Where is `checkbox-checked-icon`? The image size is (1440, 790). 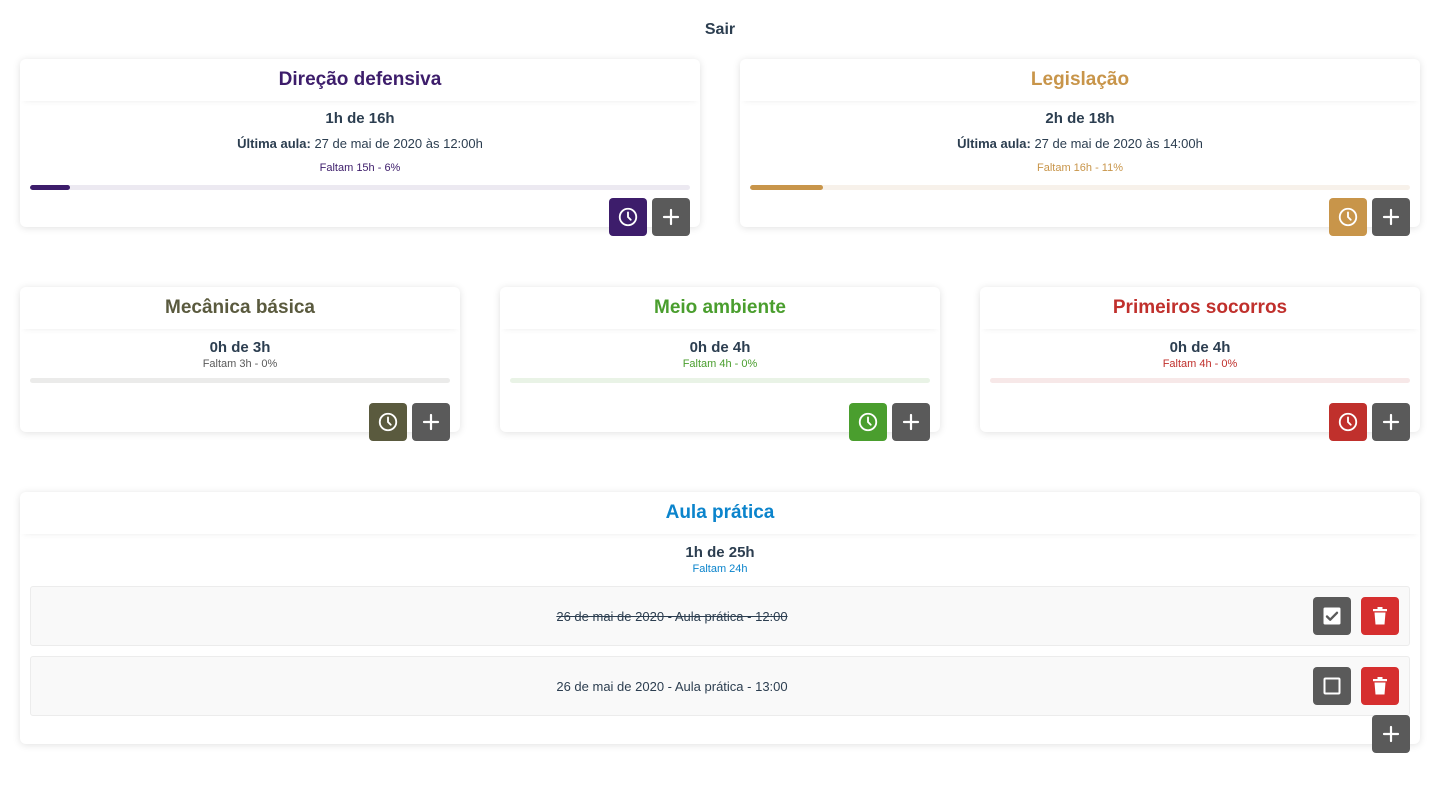
checkbox-checked-icon is located at coordinates (1332, 616).